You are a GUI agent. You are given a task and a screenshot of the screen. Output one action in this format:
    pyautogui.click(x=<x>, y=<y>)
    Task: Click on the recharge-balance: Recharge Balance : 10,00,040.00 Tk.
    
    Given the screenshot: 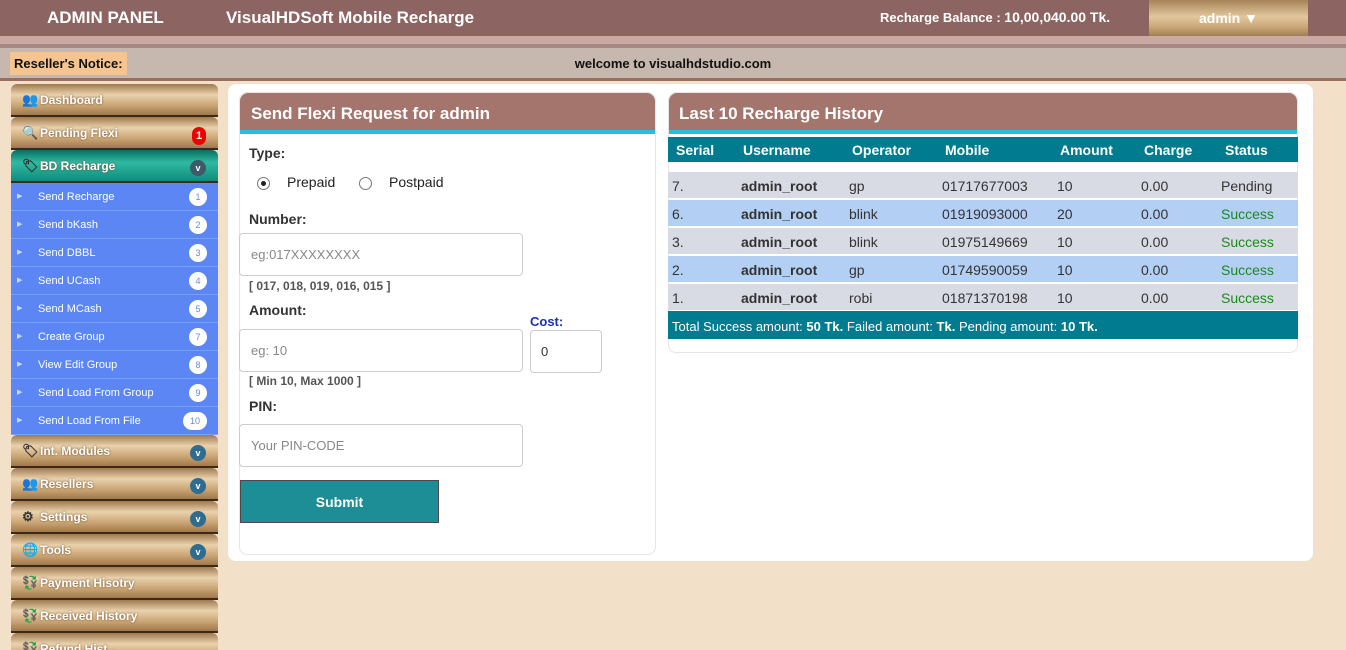 What is the action you would take?
    pyautogui.click(x=995, y=17)
    